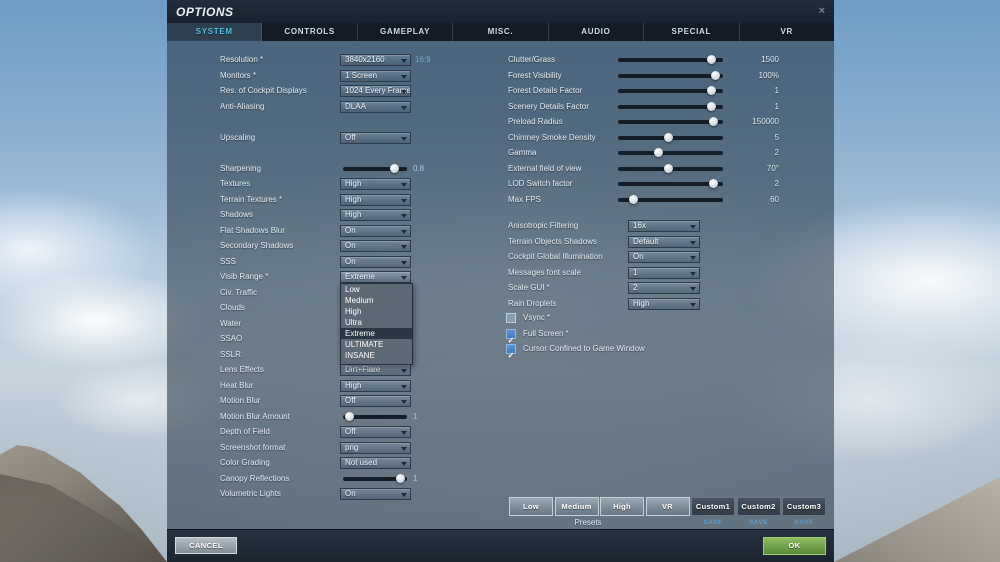 The image size is (1000, 562). I want to click on messages-font-scale-dropdown: 1, so click(664, 272).